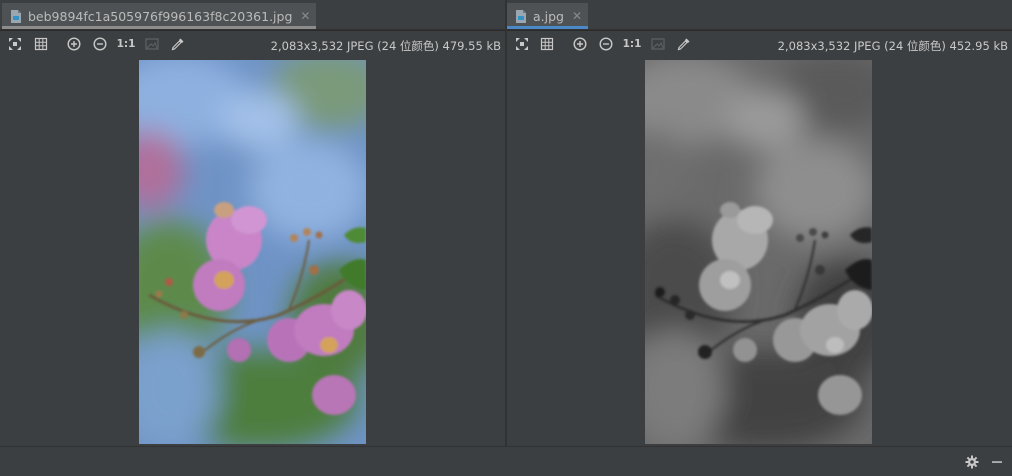 The width and height of the screenshot is (1012, 476). Describe the element at coordinates (972, 462) in the screenshot. I see `gear-icon` at that location.